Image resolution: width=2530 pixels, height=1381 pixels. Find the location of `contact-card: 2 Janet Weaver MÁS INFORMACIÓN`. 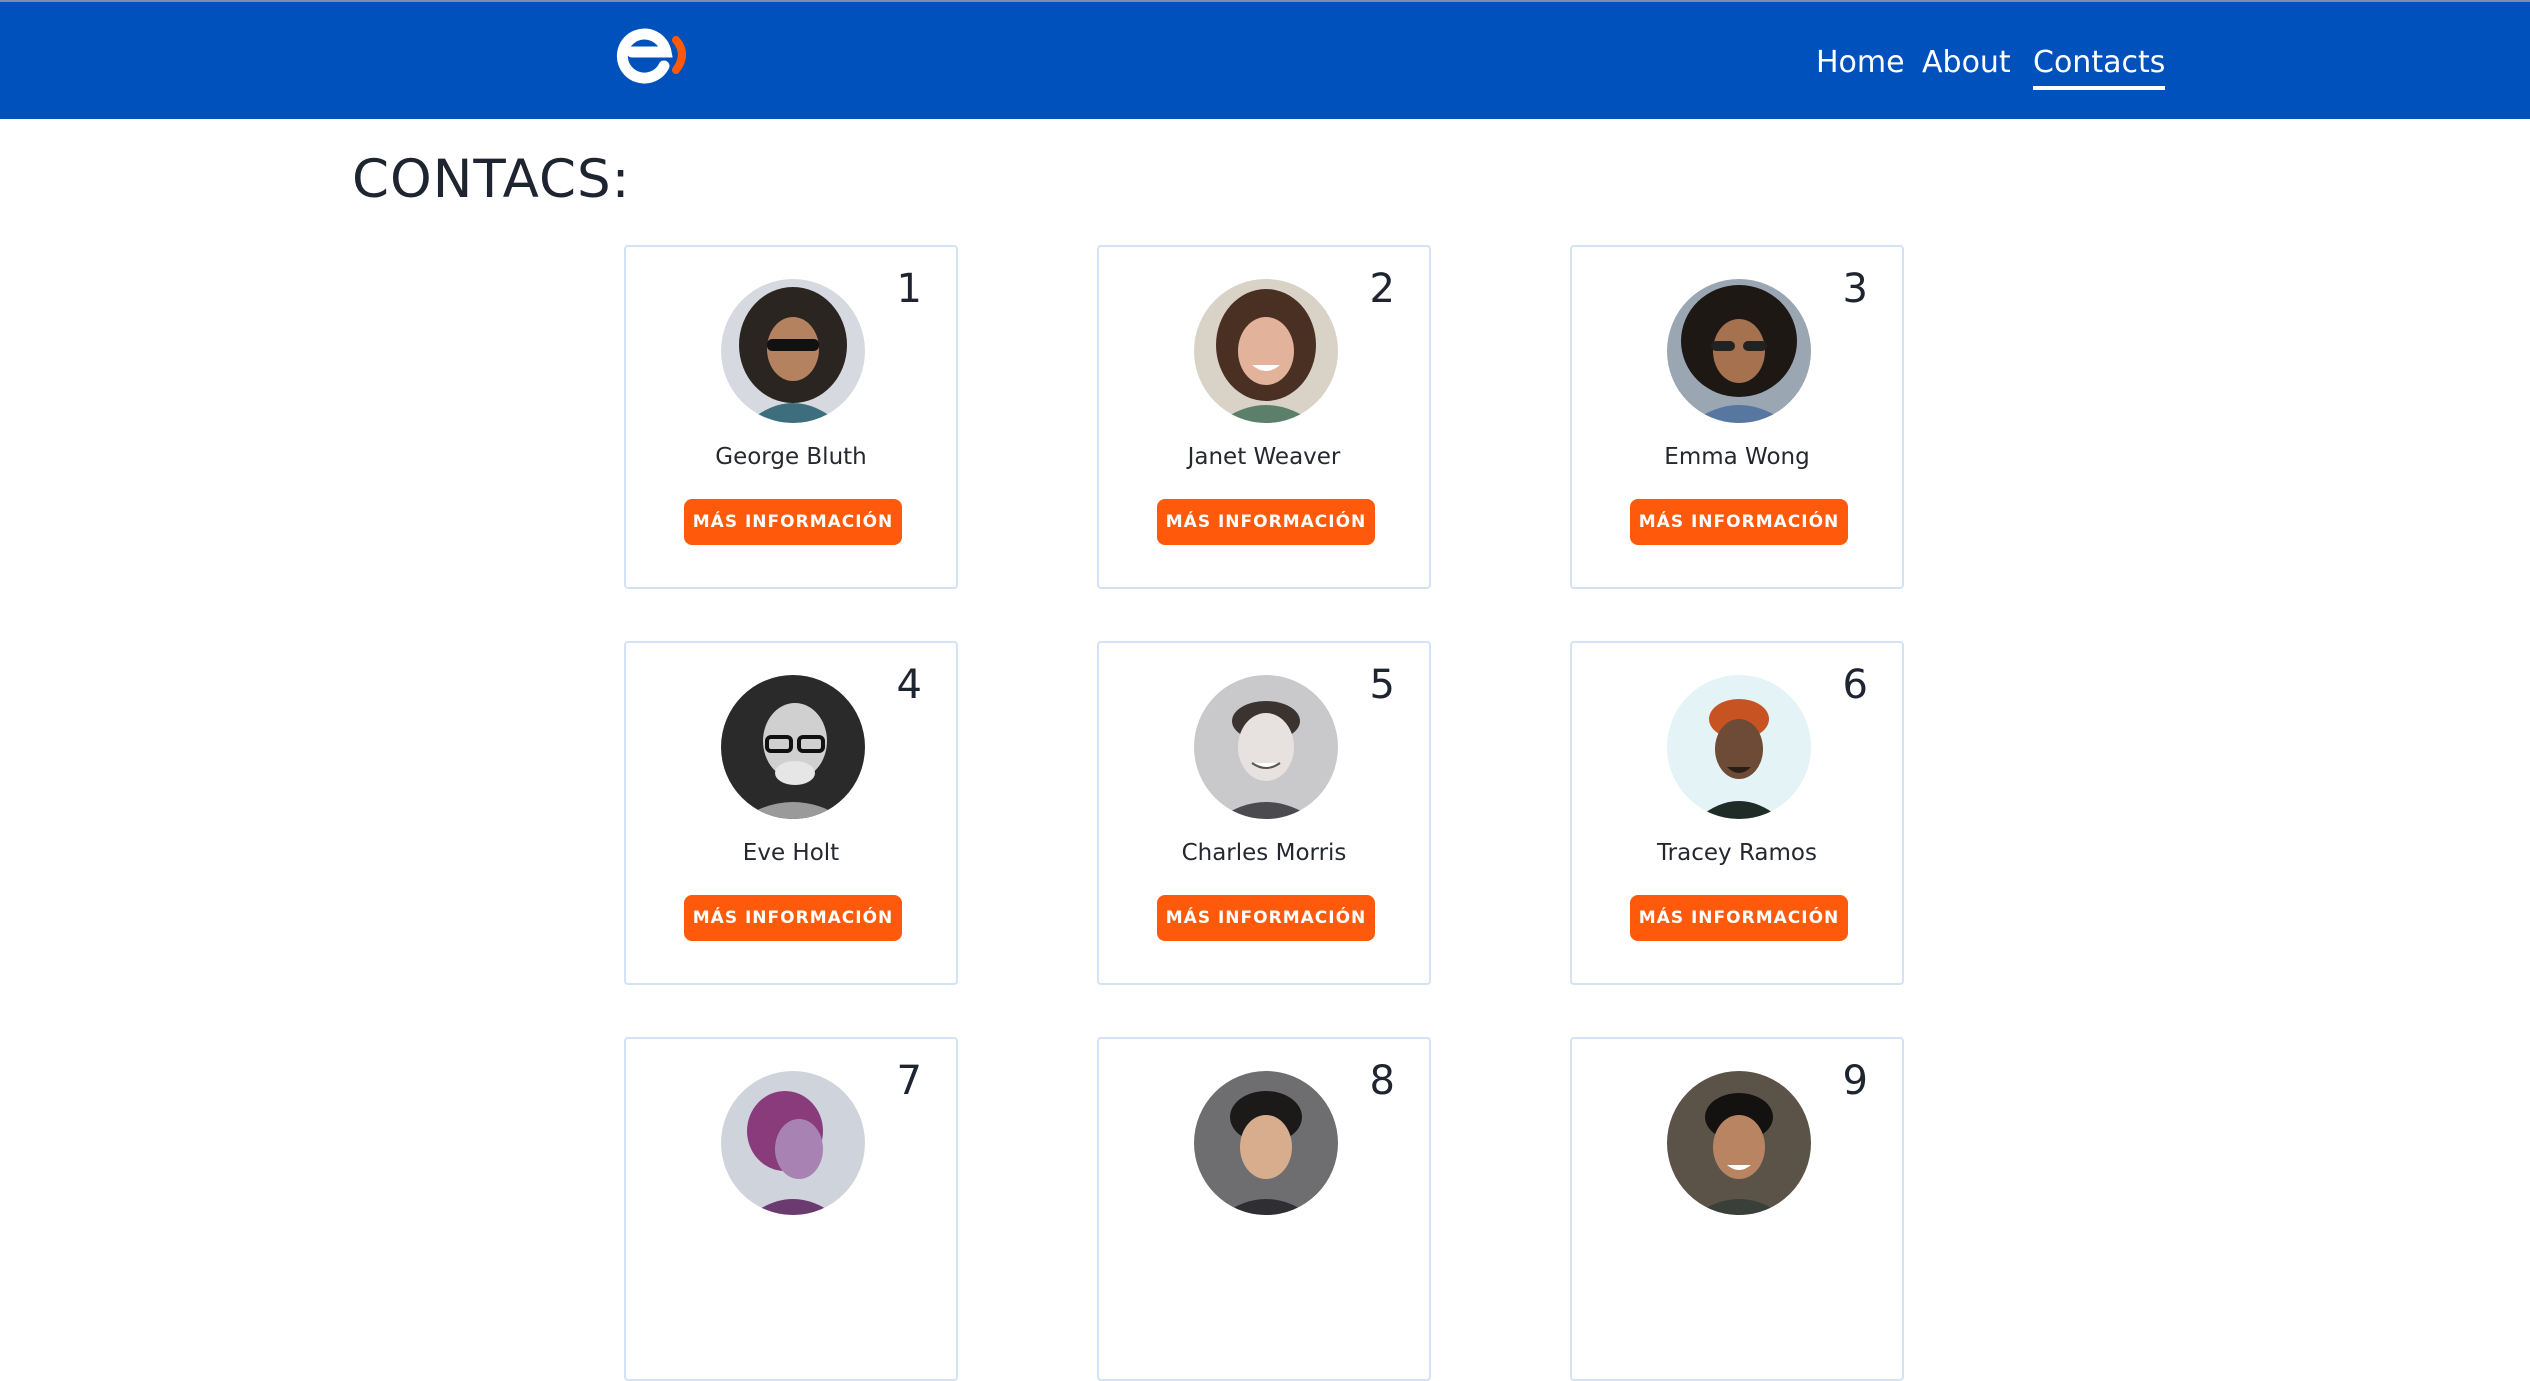

contact-card: 2 Janet Weaver MÁS INFORMACIÓN is located at coordinates (1264, 417).